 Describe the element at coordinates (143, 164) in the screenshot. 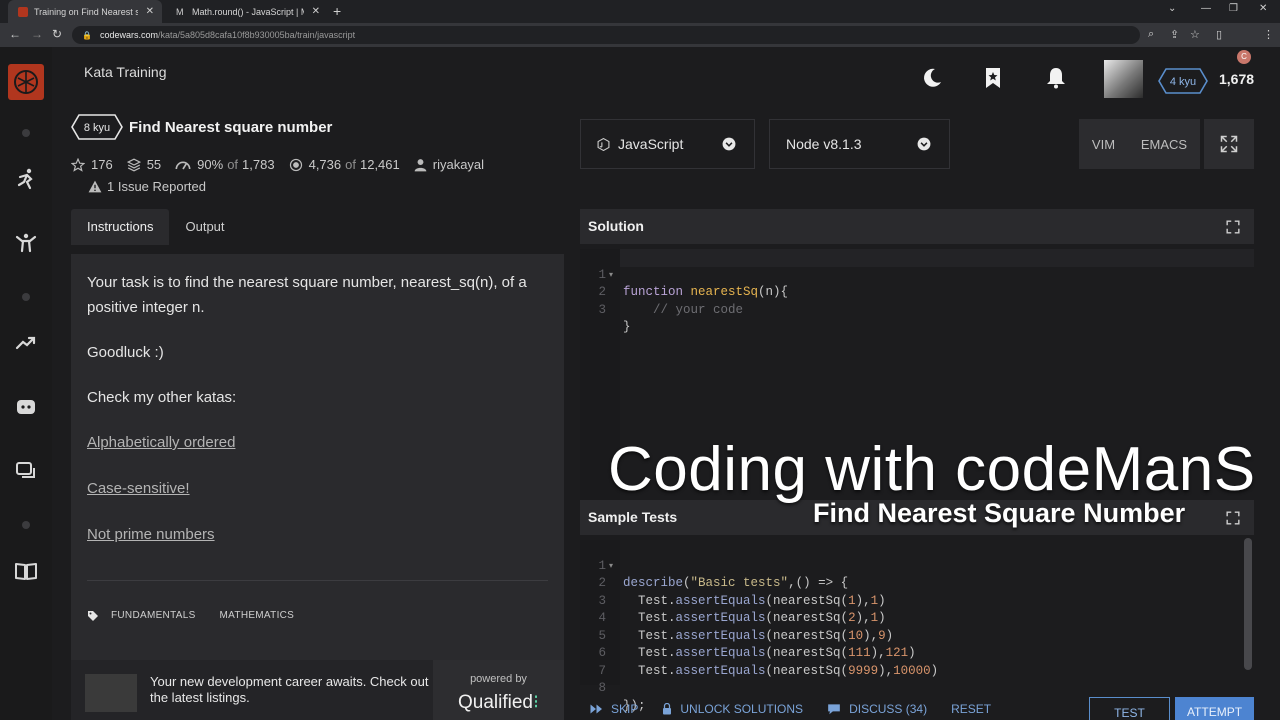

I see `collections-stat: 55` at that location.